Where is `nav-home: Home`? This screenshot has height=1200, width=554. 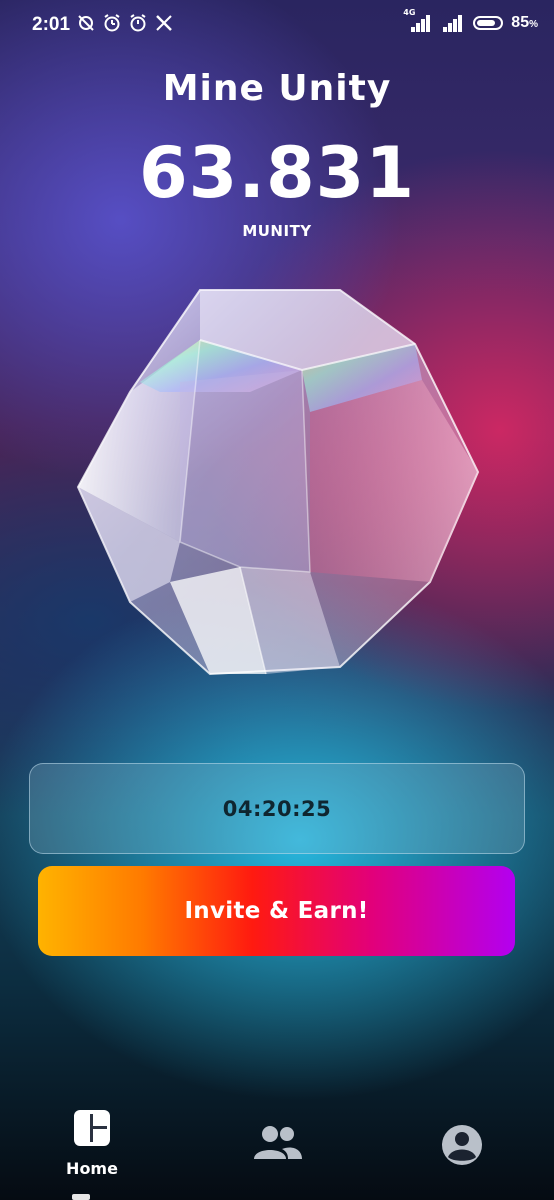 nav-home: Home is located at coordinates (92, 1149).